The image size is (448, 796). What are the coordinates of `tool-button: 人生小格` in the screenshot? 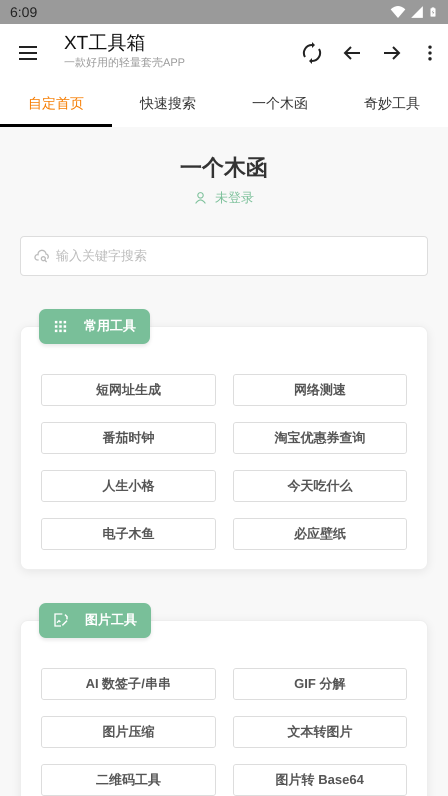 It's located at (128, 486).